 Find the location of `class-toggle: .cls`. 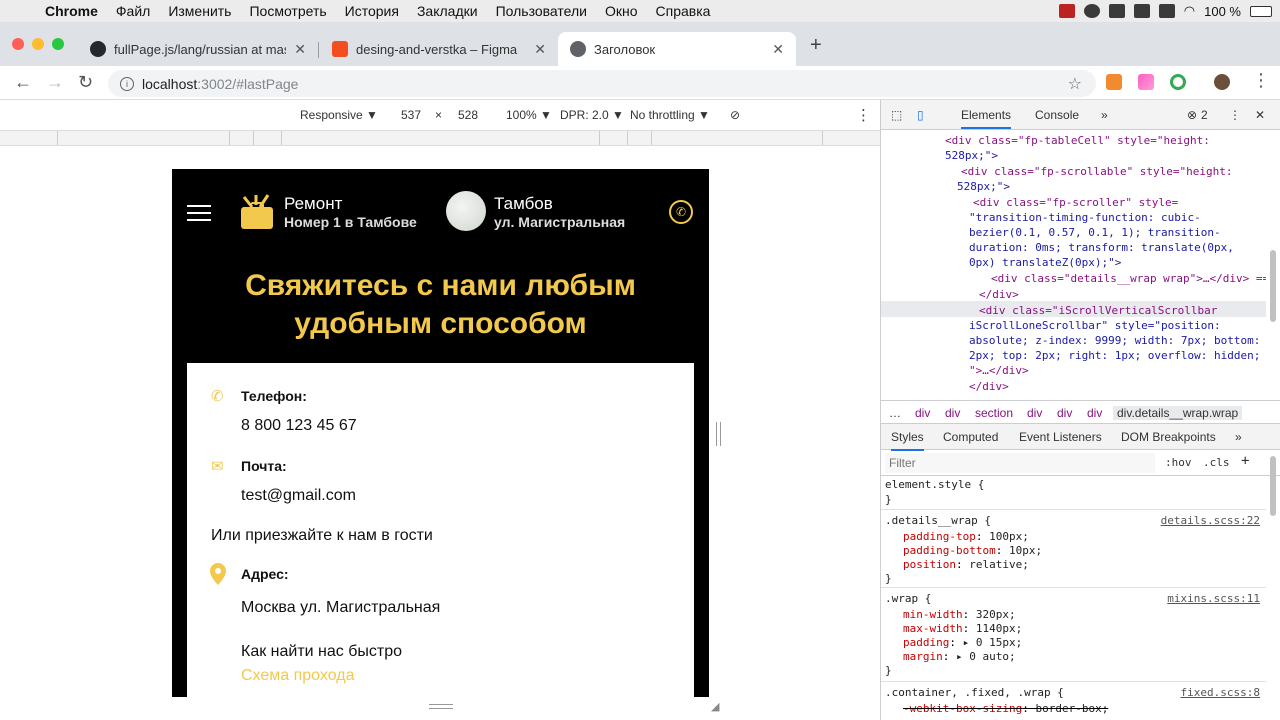

class-toggle: .cls is located at coordinates (1216, 462).